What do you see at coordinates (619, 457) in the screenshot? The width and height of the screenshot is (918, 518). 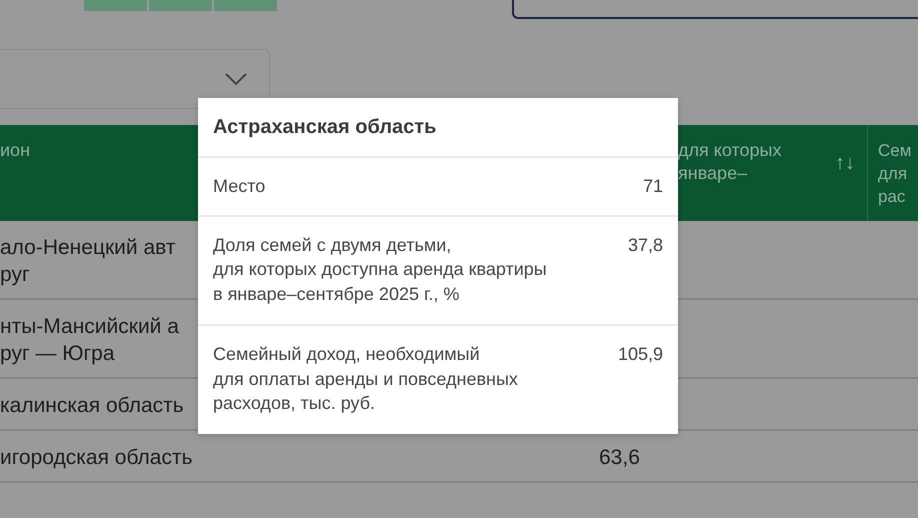 I see `value-cell: 63,6` at bounding box center [619, 457].